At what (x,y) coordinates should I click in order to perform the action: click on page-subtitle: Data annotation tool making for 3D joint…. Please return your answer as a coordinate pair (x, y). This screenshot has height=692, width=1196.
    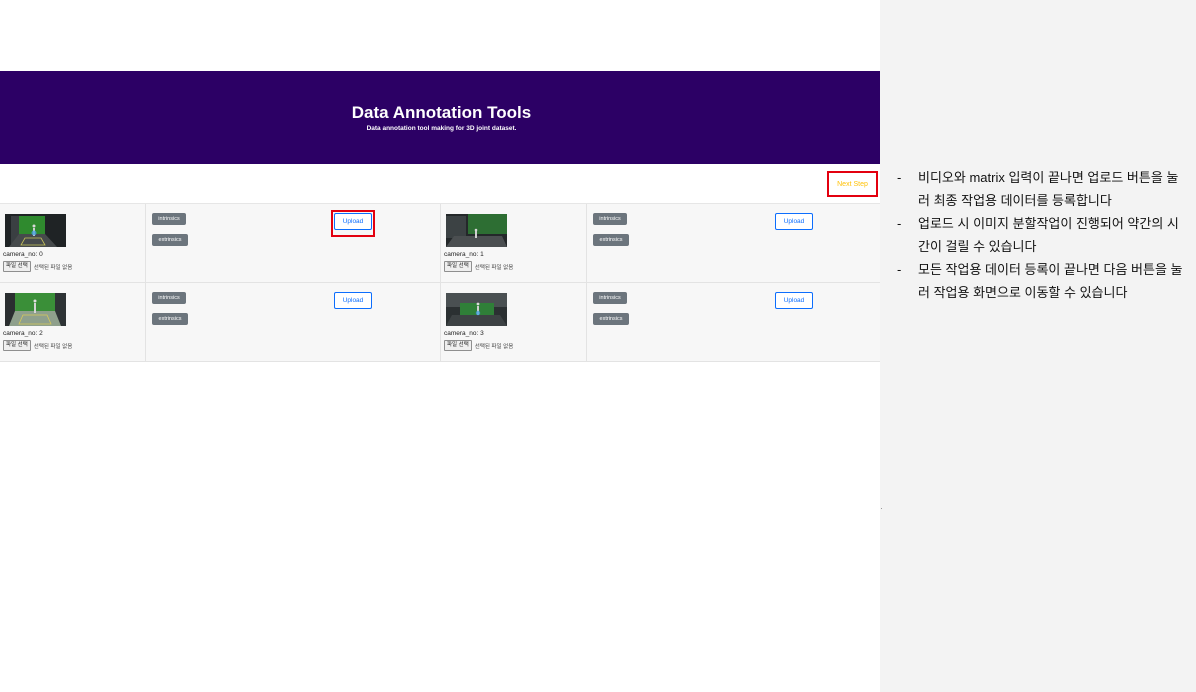
    Looking at the image, I should click on (441, 128).